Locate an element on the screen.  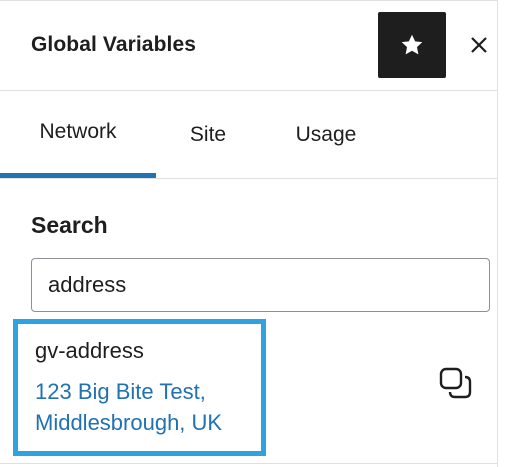
close-button is located at coordinates (479, 45).